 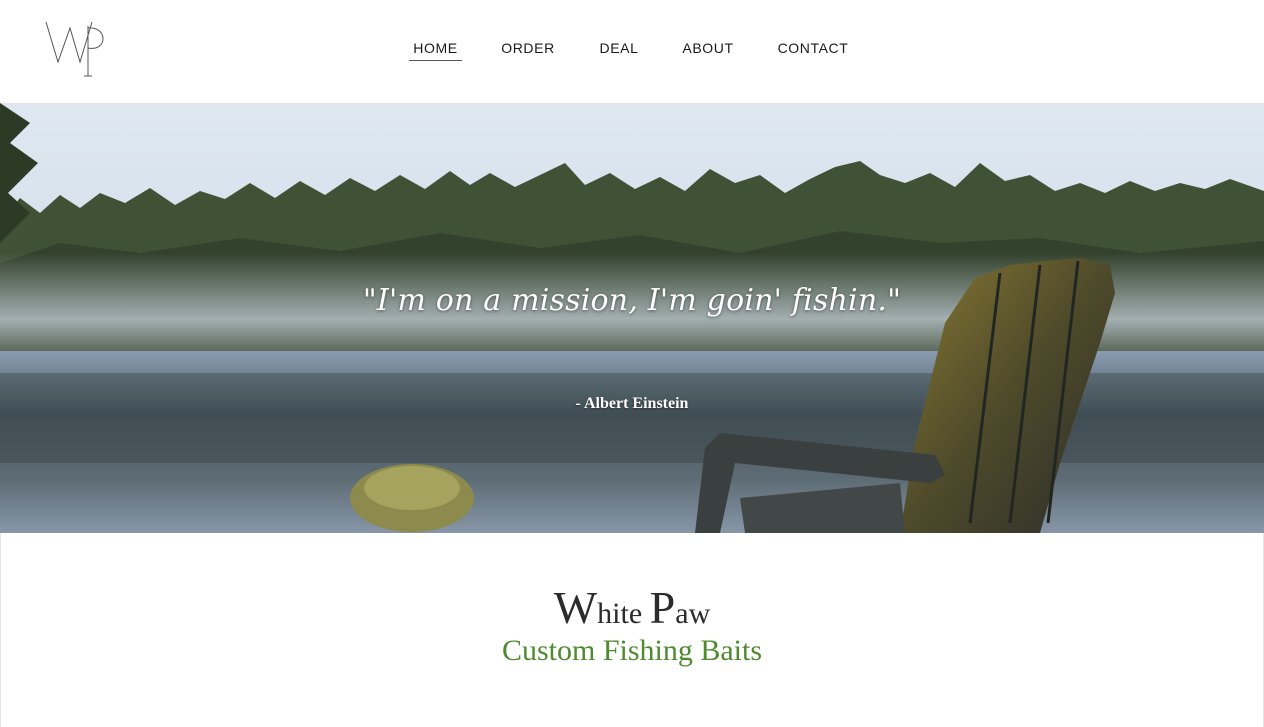 I want to click on nav-home: HOME, so click(x=435, y=49).